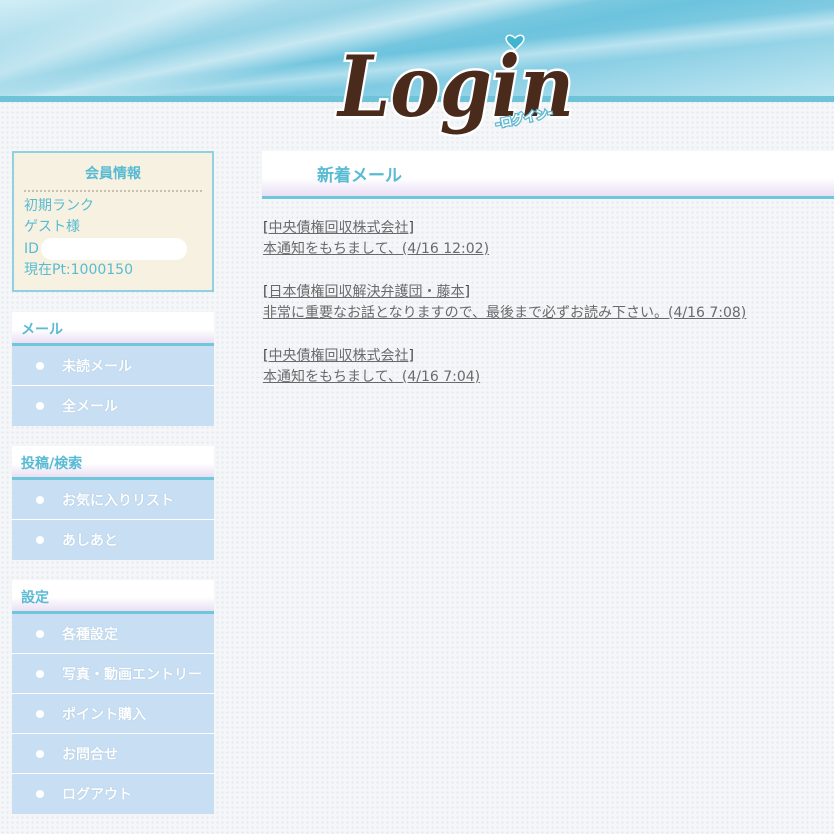 The height and width of the screenshot is (834, 834). Describe the element at coordinates (548, 239) in the screenshot. I see `list-item: [中央債権回収株式会社] 本通知をもちまして、(4/16 12:02)` at that location.